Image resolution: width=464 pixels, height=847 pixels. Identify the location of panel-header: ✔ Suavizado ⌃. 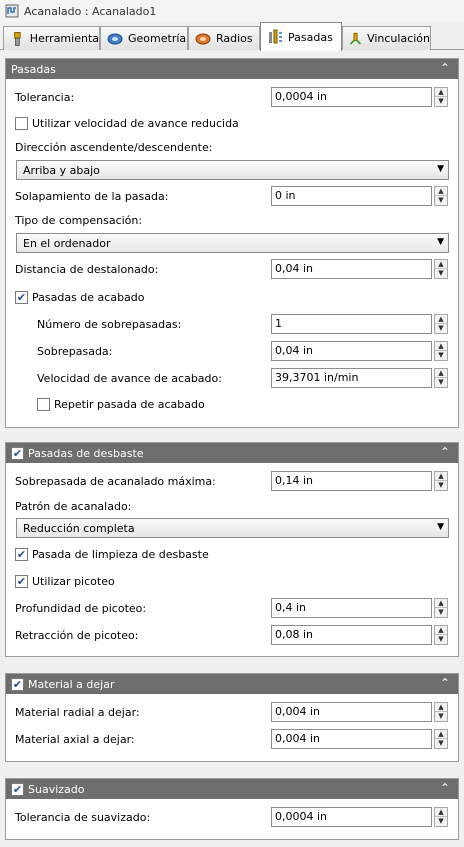
(232, 789).